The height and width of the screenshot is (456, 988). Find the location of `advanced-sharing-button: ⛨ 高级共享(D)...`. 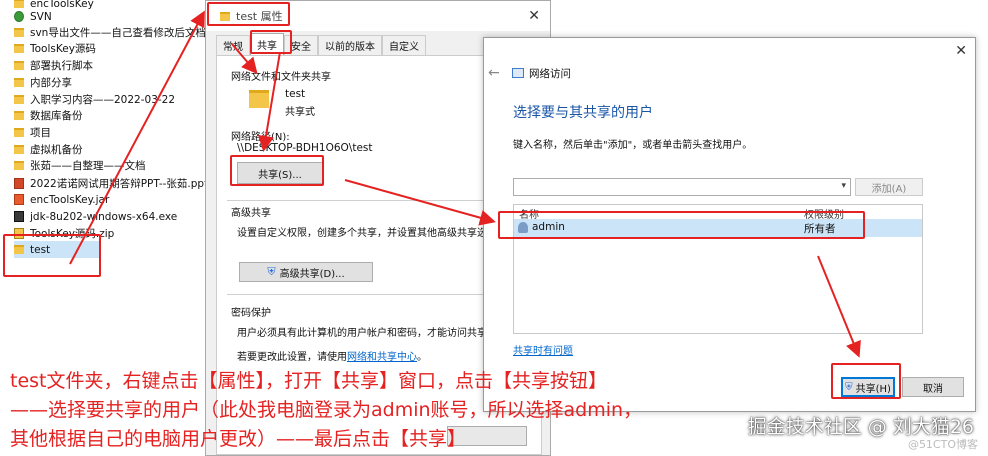

advanced-sharing-button: ⛨ 高级共享(D)... is located at coordinates (306, 272).